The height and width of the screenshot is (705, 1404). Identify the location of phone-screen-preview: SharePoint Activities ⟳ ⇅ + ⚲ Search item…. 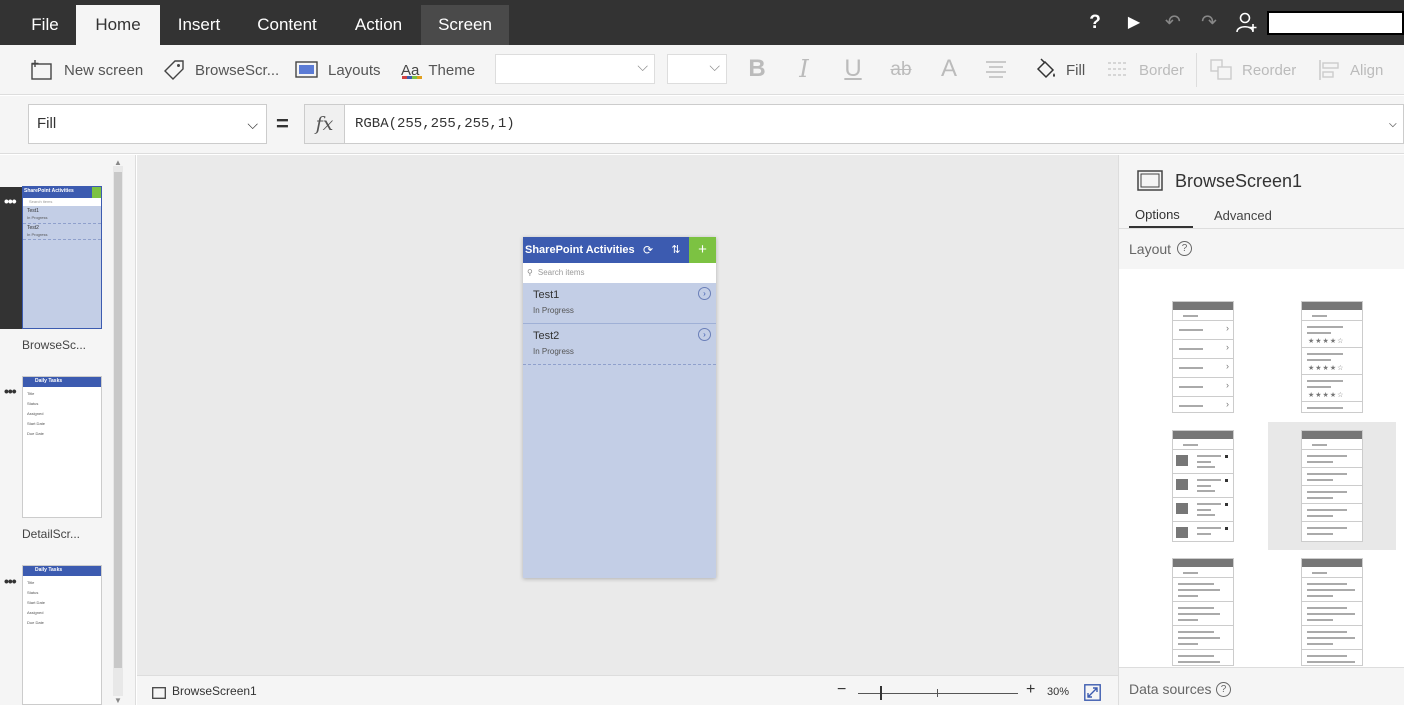
(619, 407).